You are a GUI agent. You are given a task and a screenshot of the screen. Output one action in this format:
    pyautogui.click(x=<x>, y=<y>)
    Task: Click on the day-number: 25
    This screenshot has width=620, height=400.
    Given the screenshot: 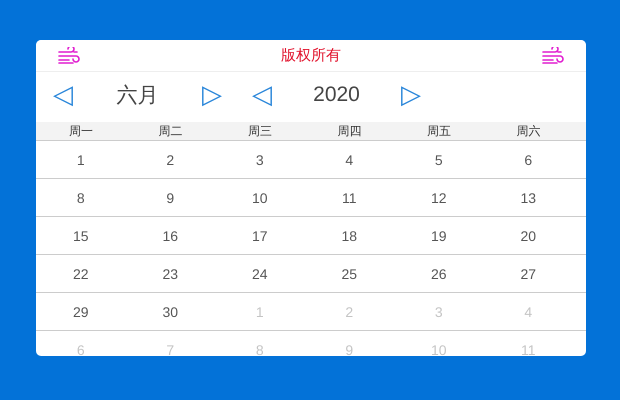 What is the action you would take?
    pyautogui.click(x=349, y=274)
    